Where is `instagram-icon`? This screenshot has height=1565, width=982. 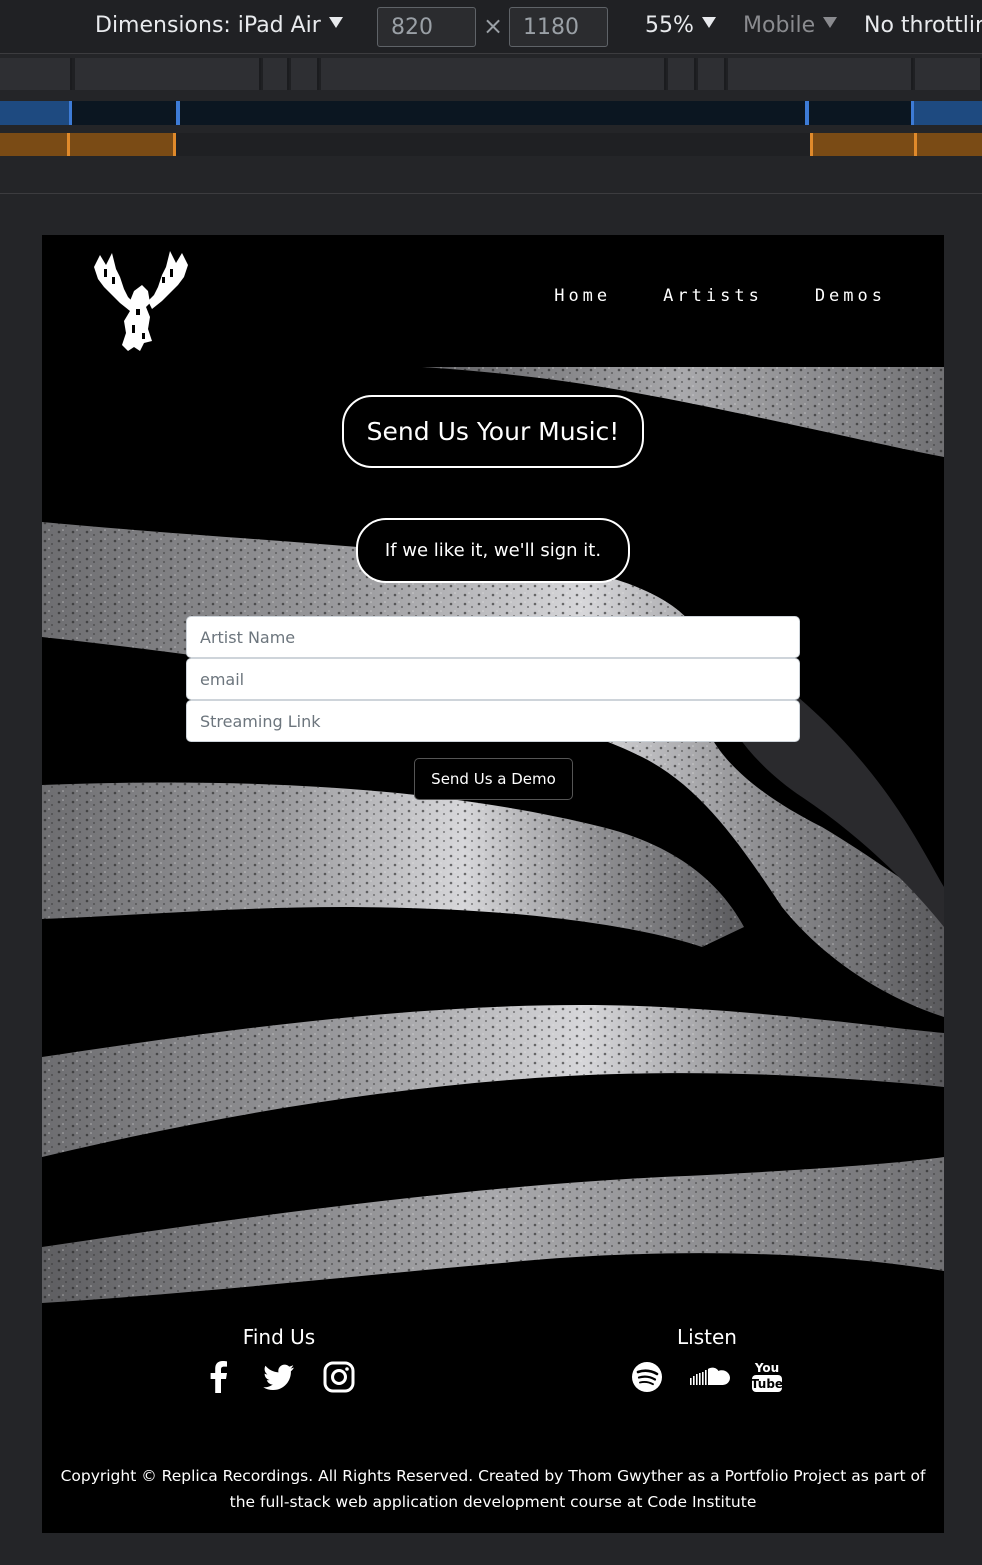 instagram-icon is located at coordinates (339, 1377).